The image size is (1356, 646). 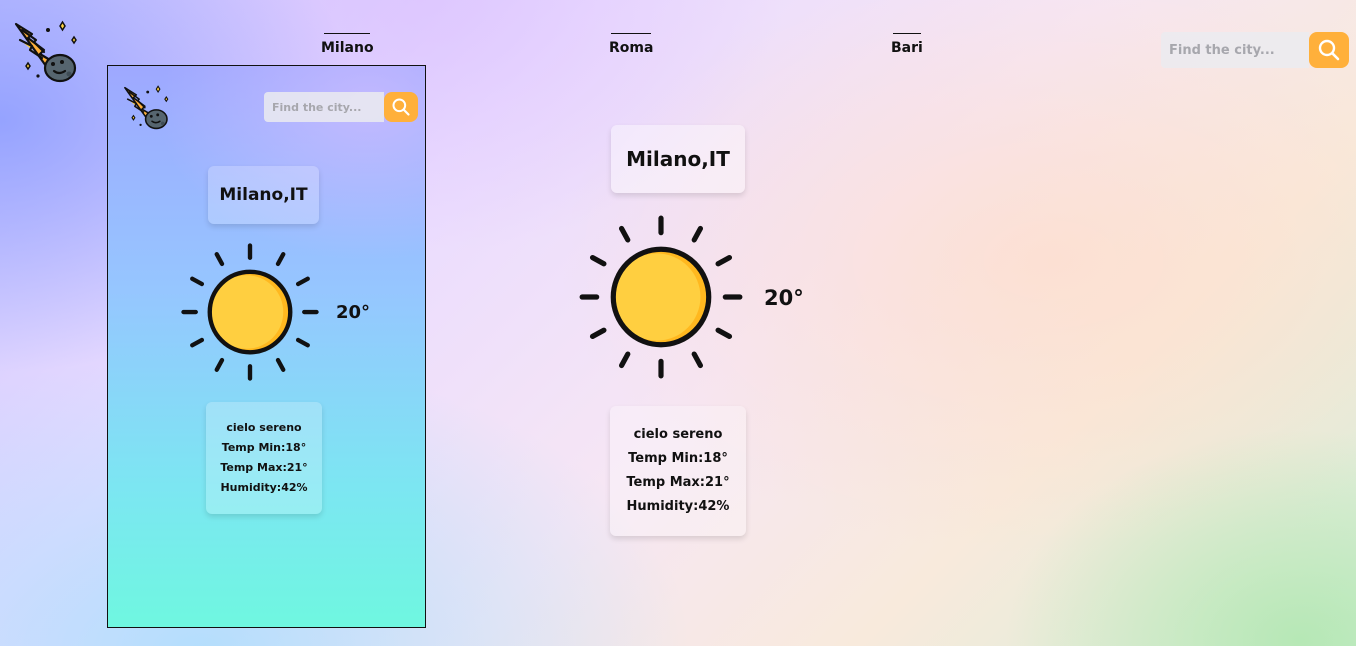 I want to click on tab-label: Milano, so click(x=347, y=48).